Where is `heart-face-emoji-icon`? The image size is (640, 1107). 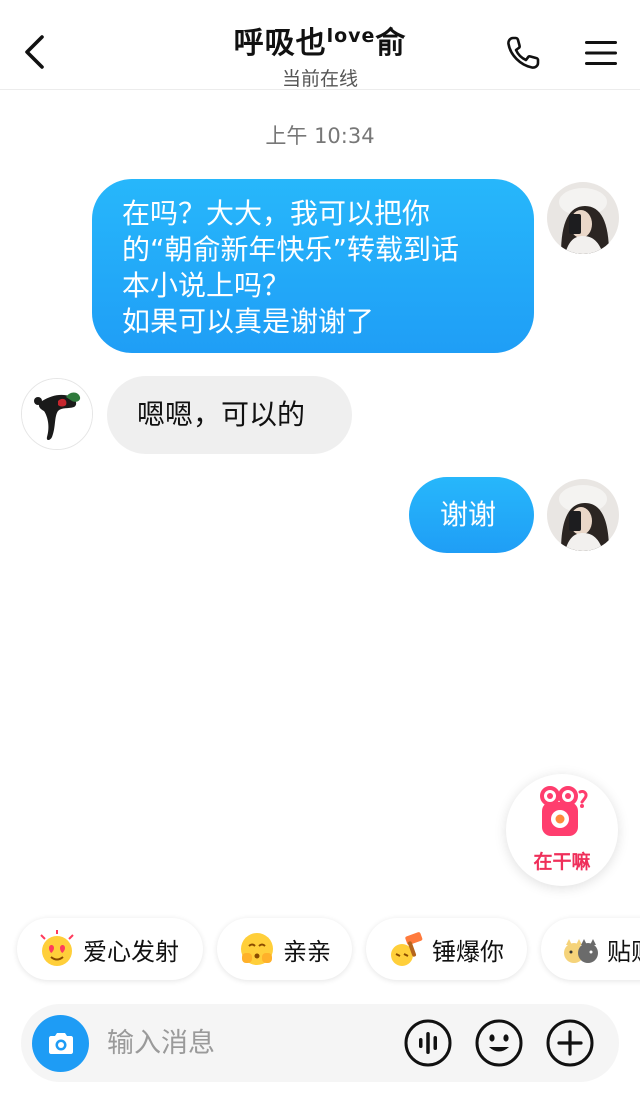 heart-face-emoji-icon is located at coordinates (57, 948).